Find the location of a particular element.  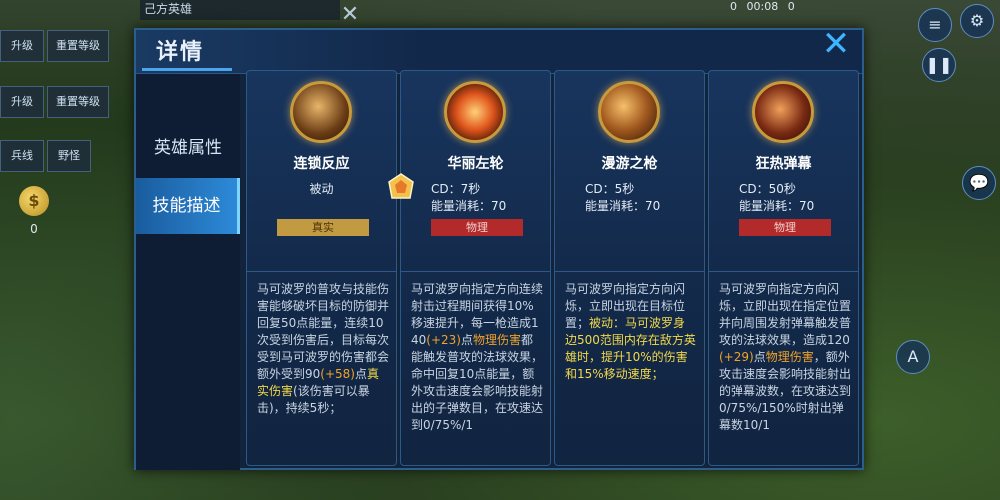

skill-name: 漫游之枪 is located at coordinates (629, 164).